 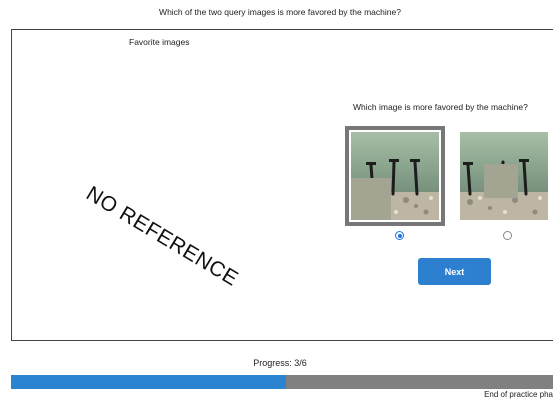 What do you see at coordinates (399, 235) in the screenshot?
I see `option-a-radio` at bounding box center [399, 235].